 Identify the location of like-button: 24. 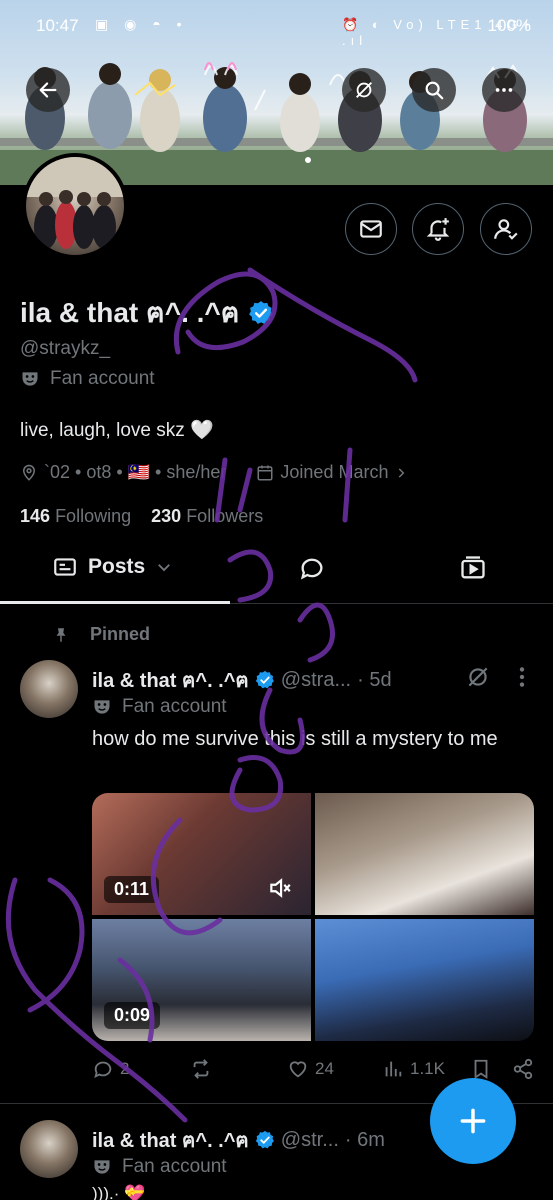
(310, 1069).